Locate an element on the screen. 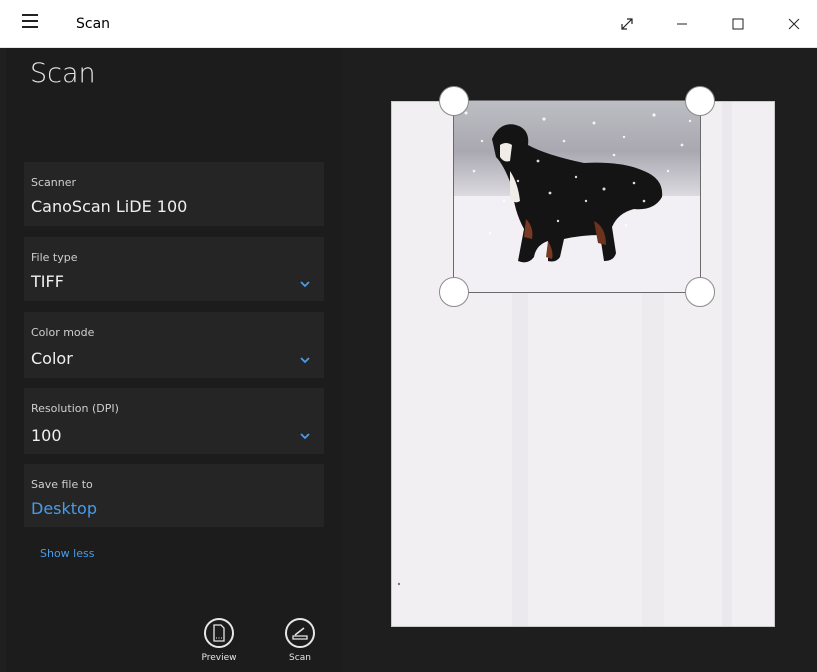 This screenshot has height=672, width=817. close-button is located at coordinates (794, 24).